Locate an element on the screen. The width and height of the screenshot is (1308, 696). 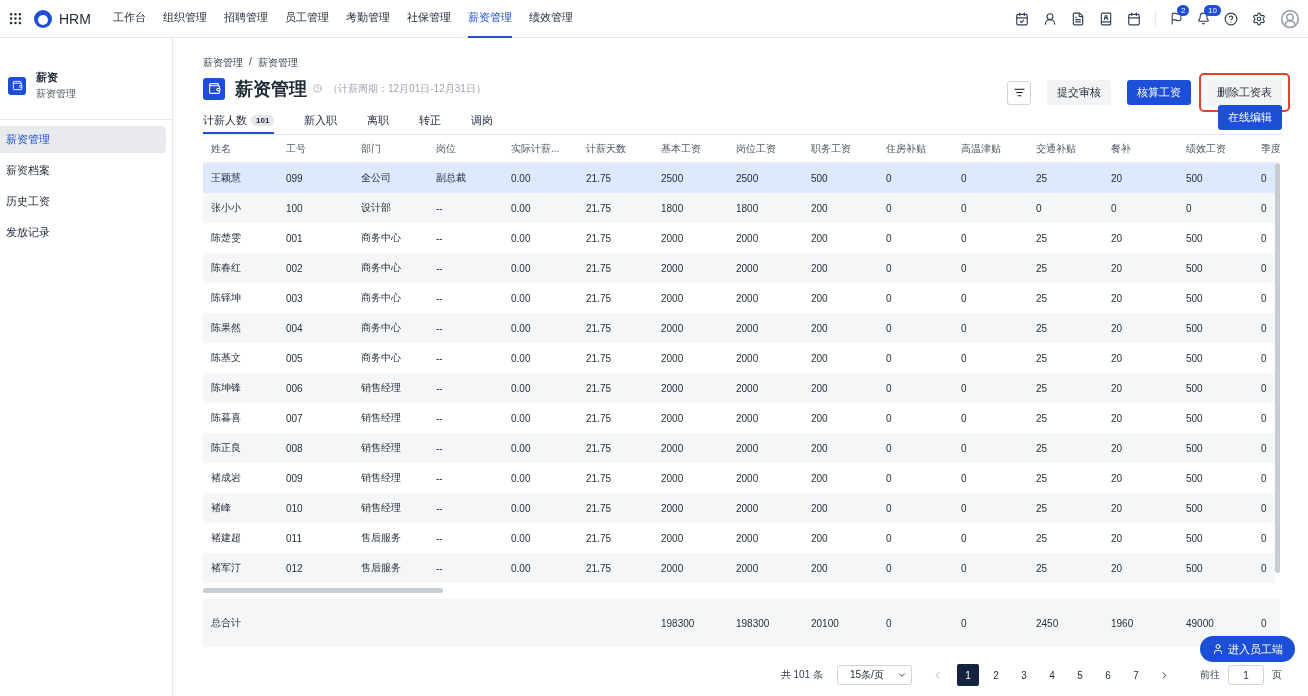
tab: 离职 is located at coordinates (378, 121).